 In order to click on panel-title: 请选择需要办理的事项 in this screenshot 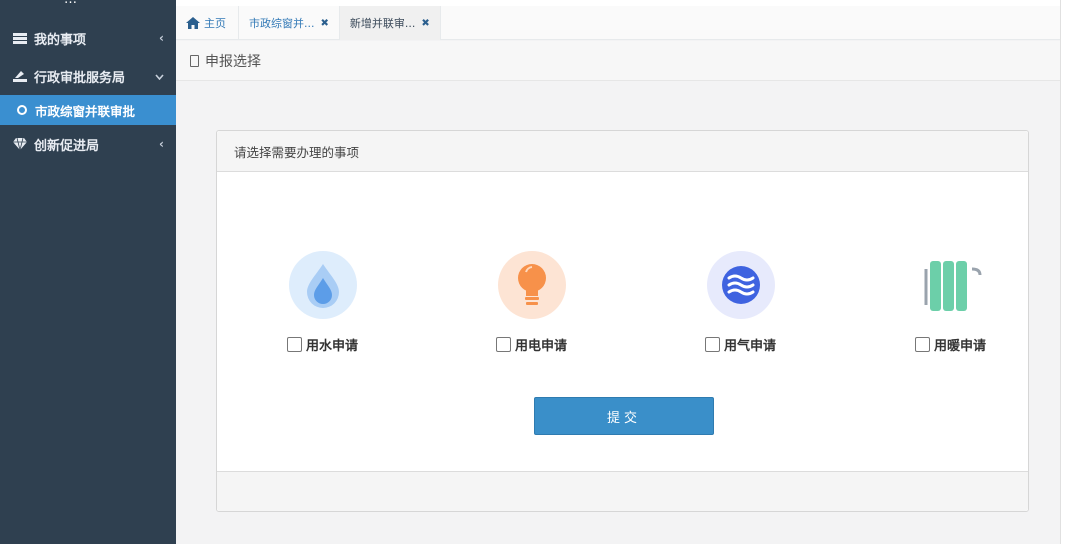, I will do `click(297, 152)`.